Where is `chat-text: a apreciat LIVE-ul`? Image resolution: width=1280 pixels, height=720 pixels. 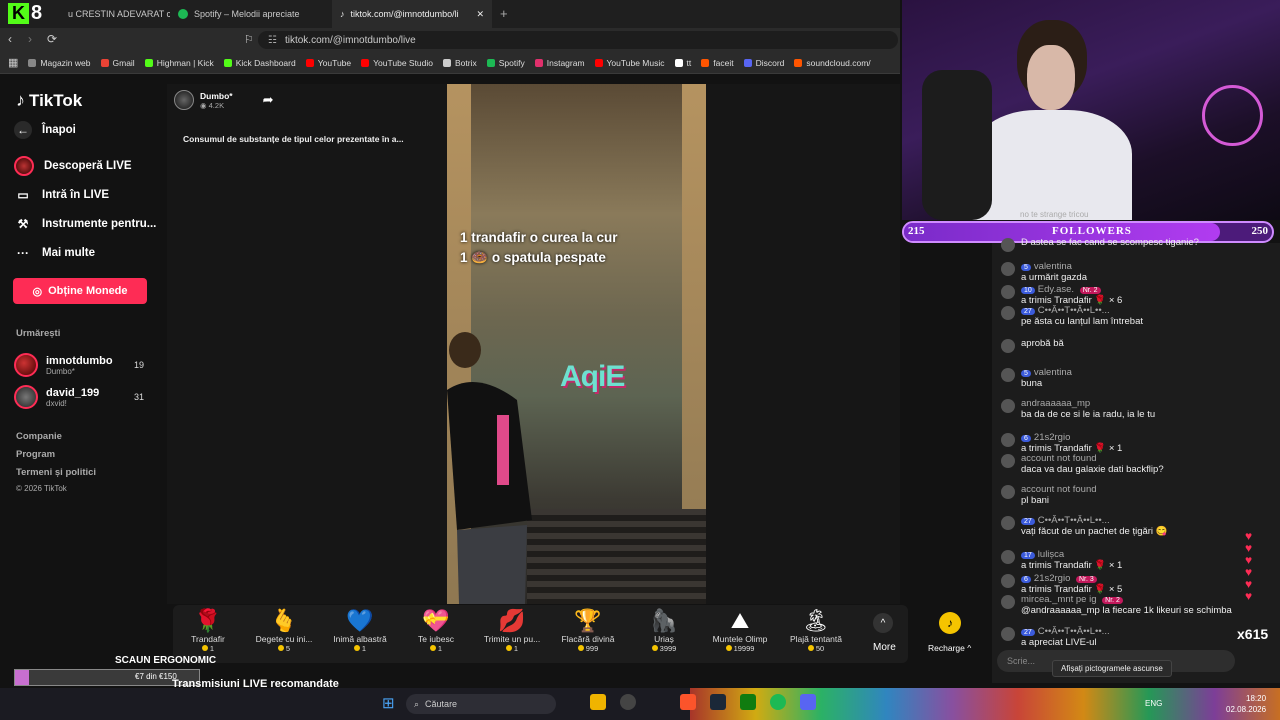
chat-text: a apreciat LIVE-ul is located at coordinates (1059, 642).